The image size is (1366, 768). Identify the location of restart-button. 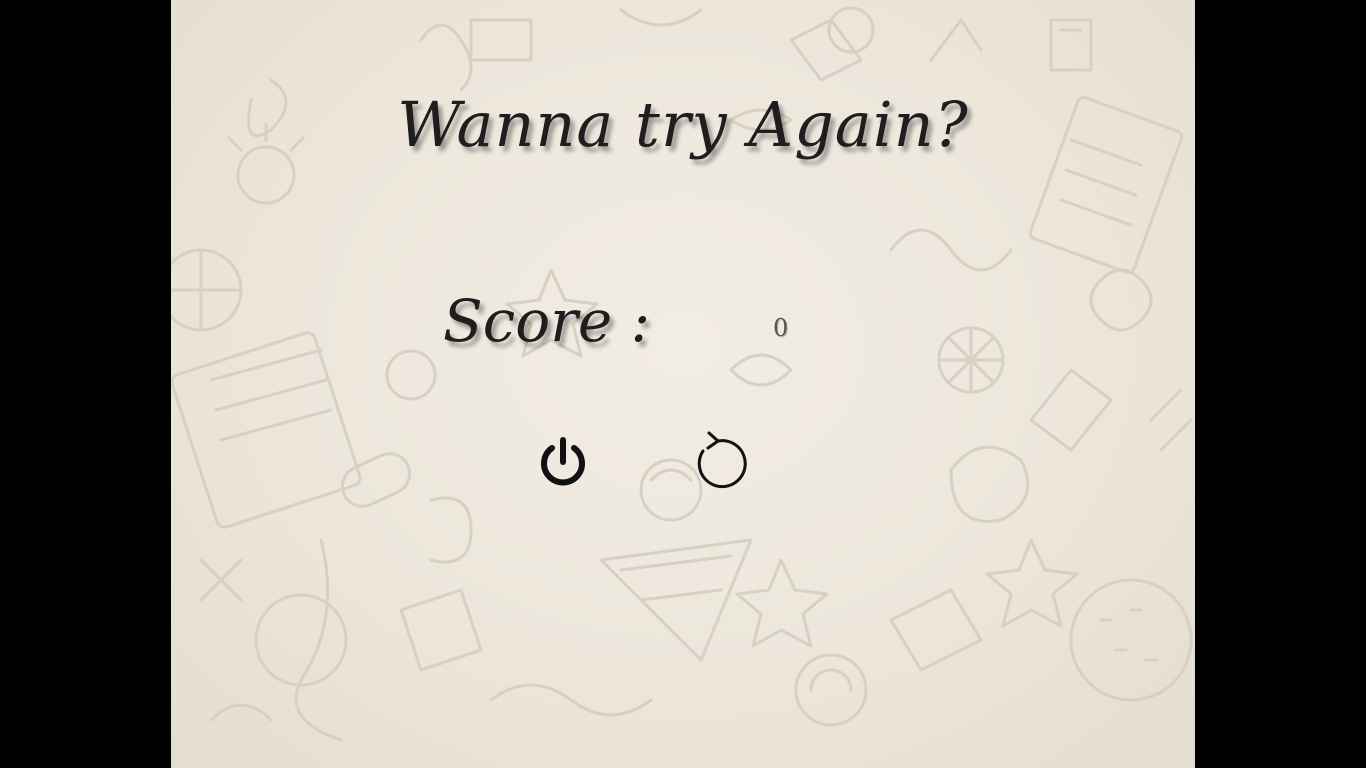
(717, 461).